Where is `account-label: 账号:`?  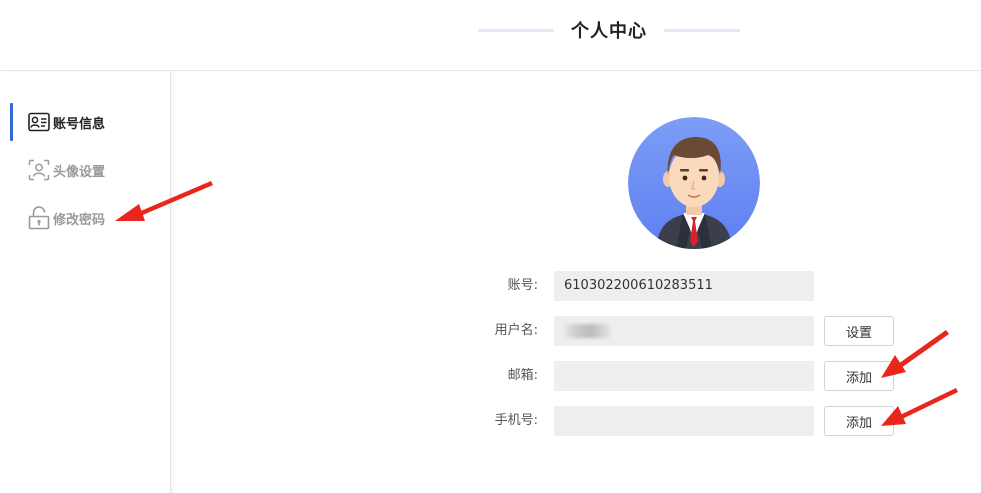 account-label: 账号: is located at coordinates (522, 285).